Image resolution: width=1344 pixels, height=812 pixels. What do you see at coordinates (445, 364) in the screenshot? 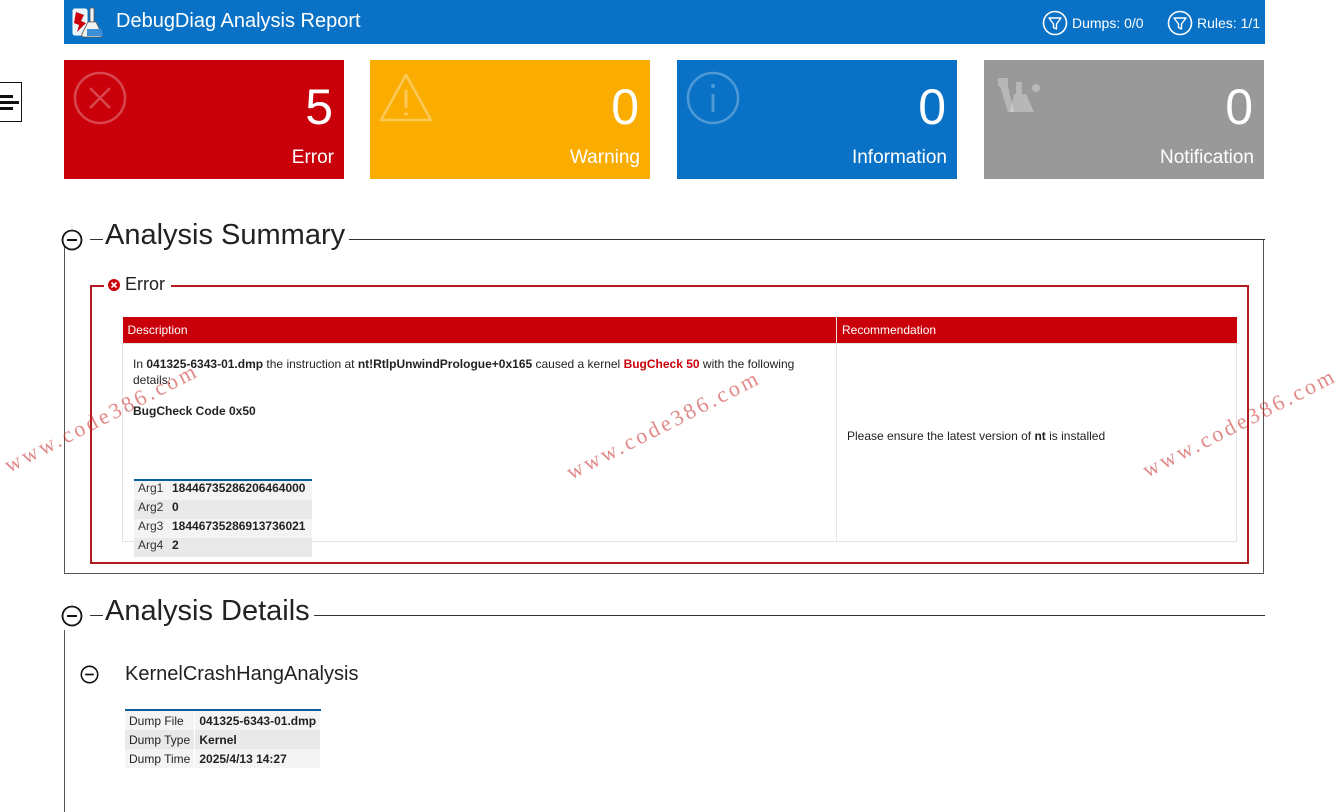
I see `instruction-address: nt!RtlpUnwindPrologue+0x165` at bounding box center [445, 364].